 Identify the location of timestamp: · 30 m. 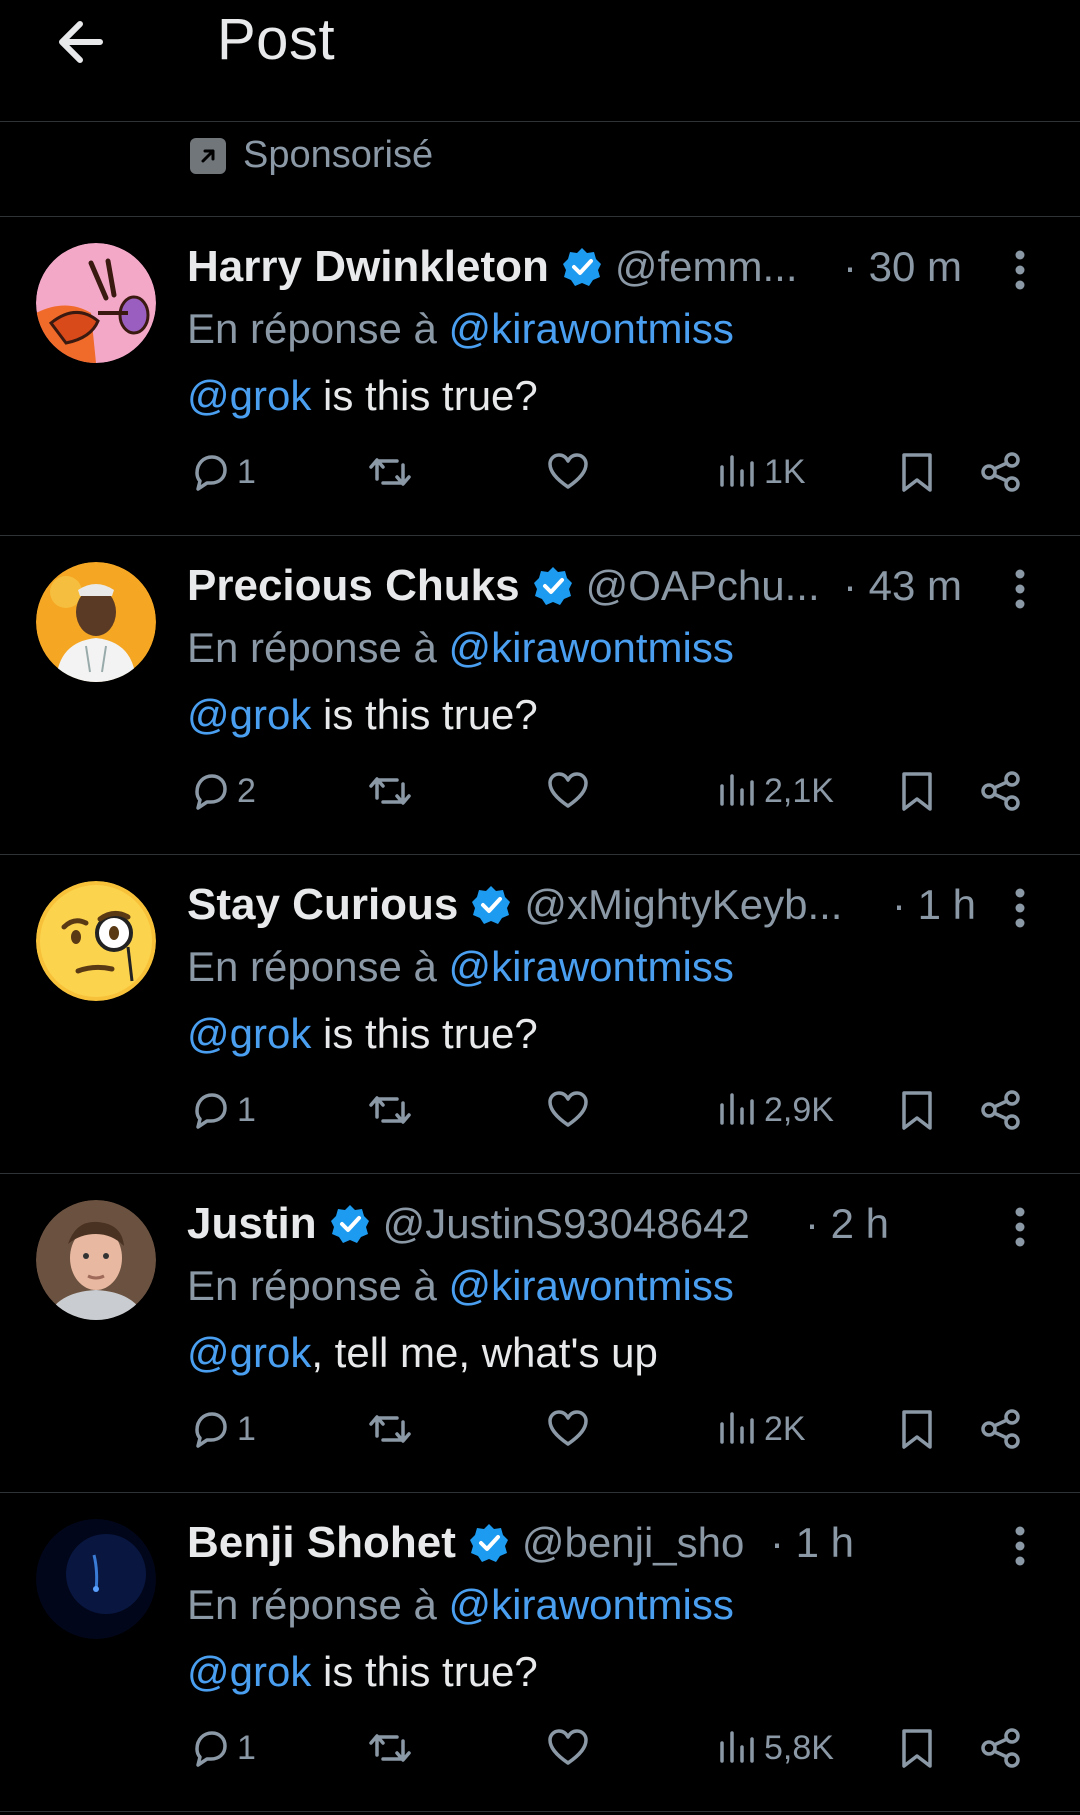
(902, 267).